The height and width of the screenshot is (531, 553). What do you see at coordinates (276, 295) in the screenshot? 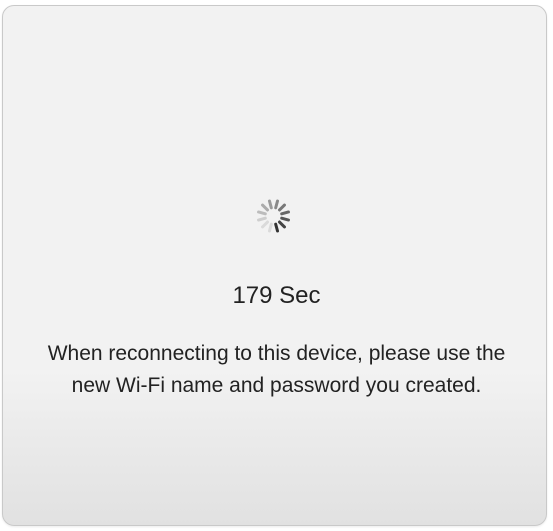
I see `countdown-timer: 179 Sec` at bounding box center [276, 295].